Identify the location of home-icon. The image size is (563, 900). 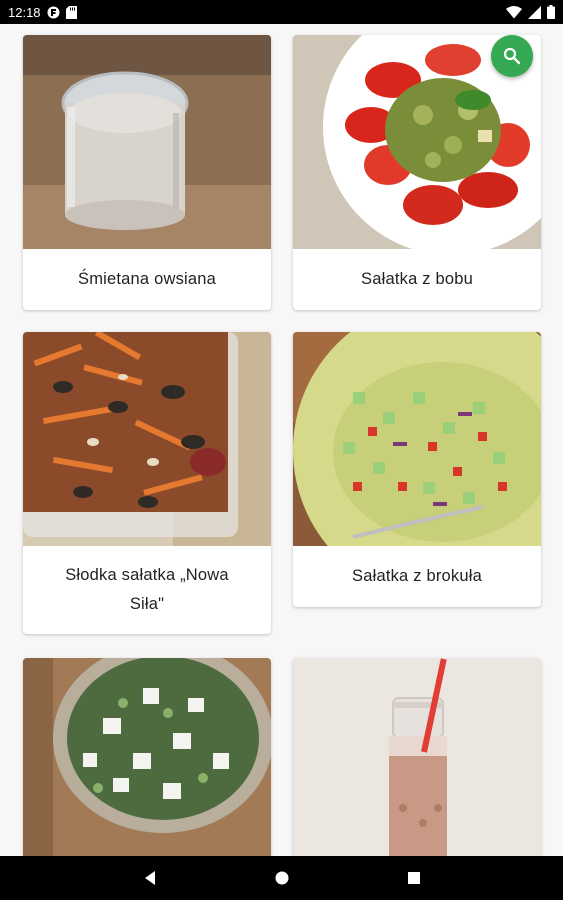
(281, 878).